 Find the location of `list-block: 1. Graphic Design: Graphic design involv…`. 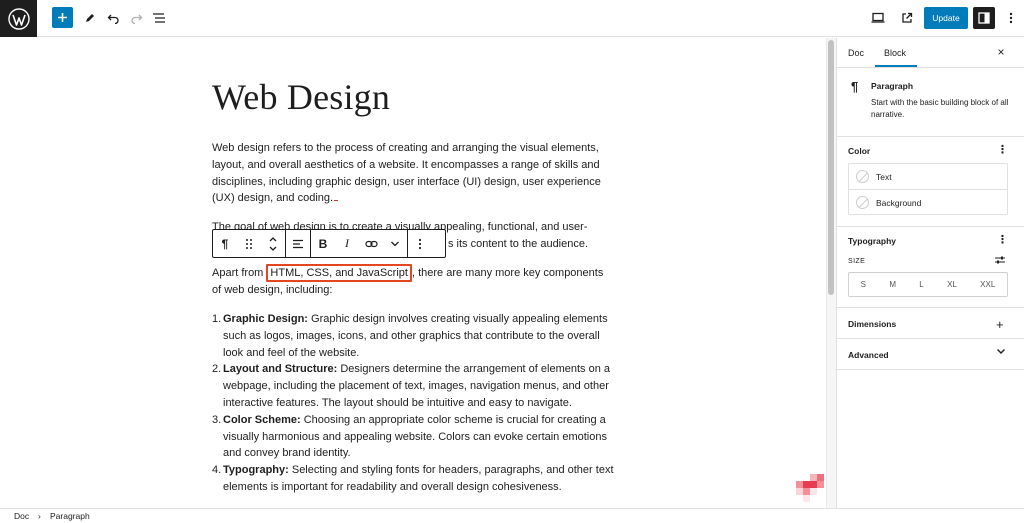

list-block: 1. Graphic Design: Graphic design involv… is located at coordinates (414, 403).